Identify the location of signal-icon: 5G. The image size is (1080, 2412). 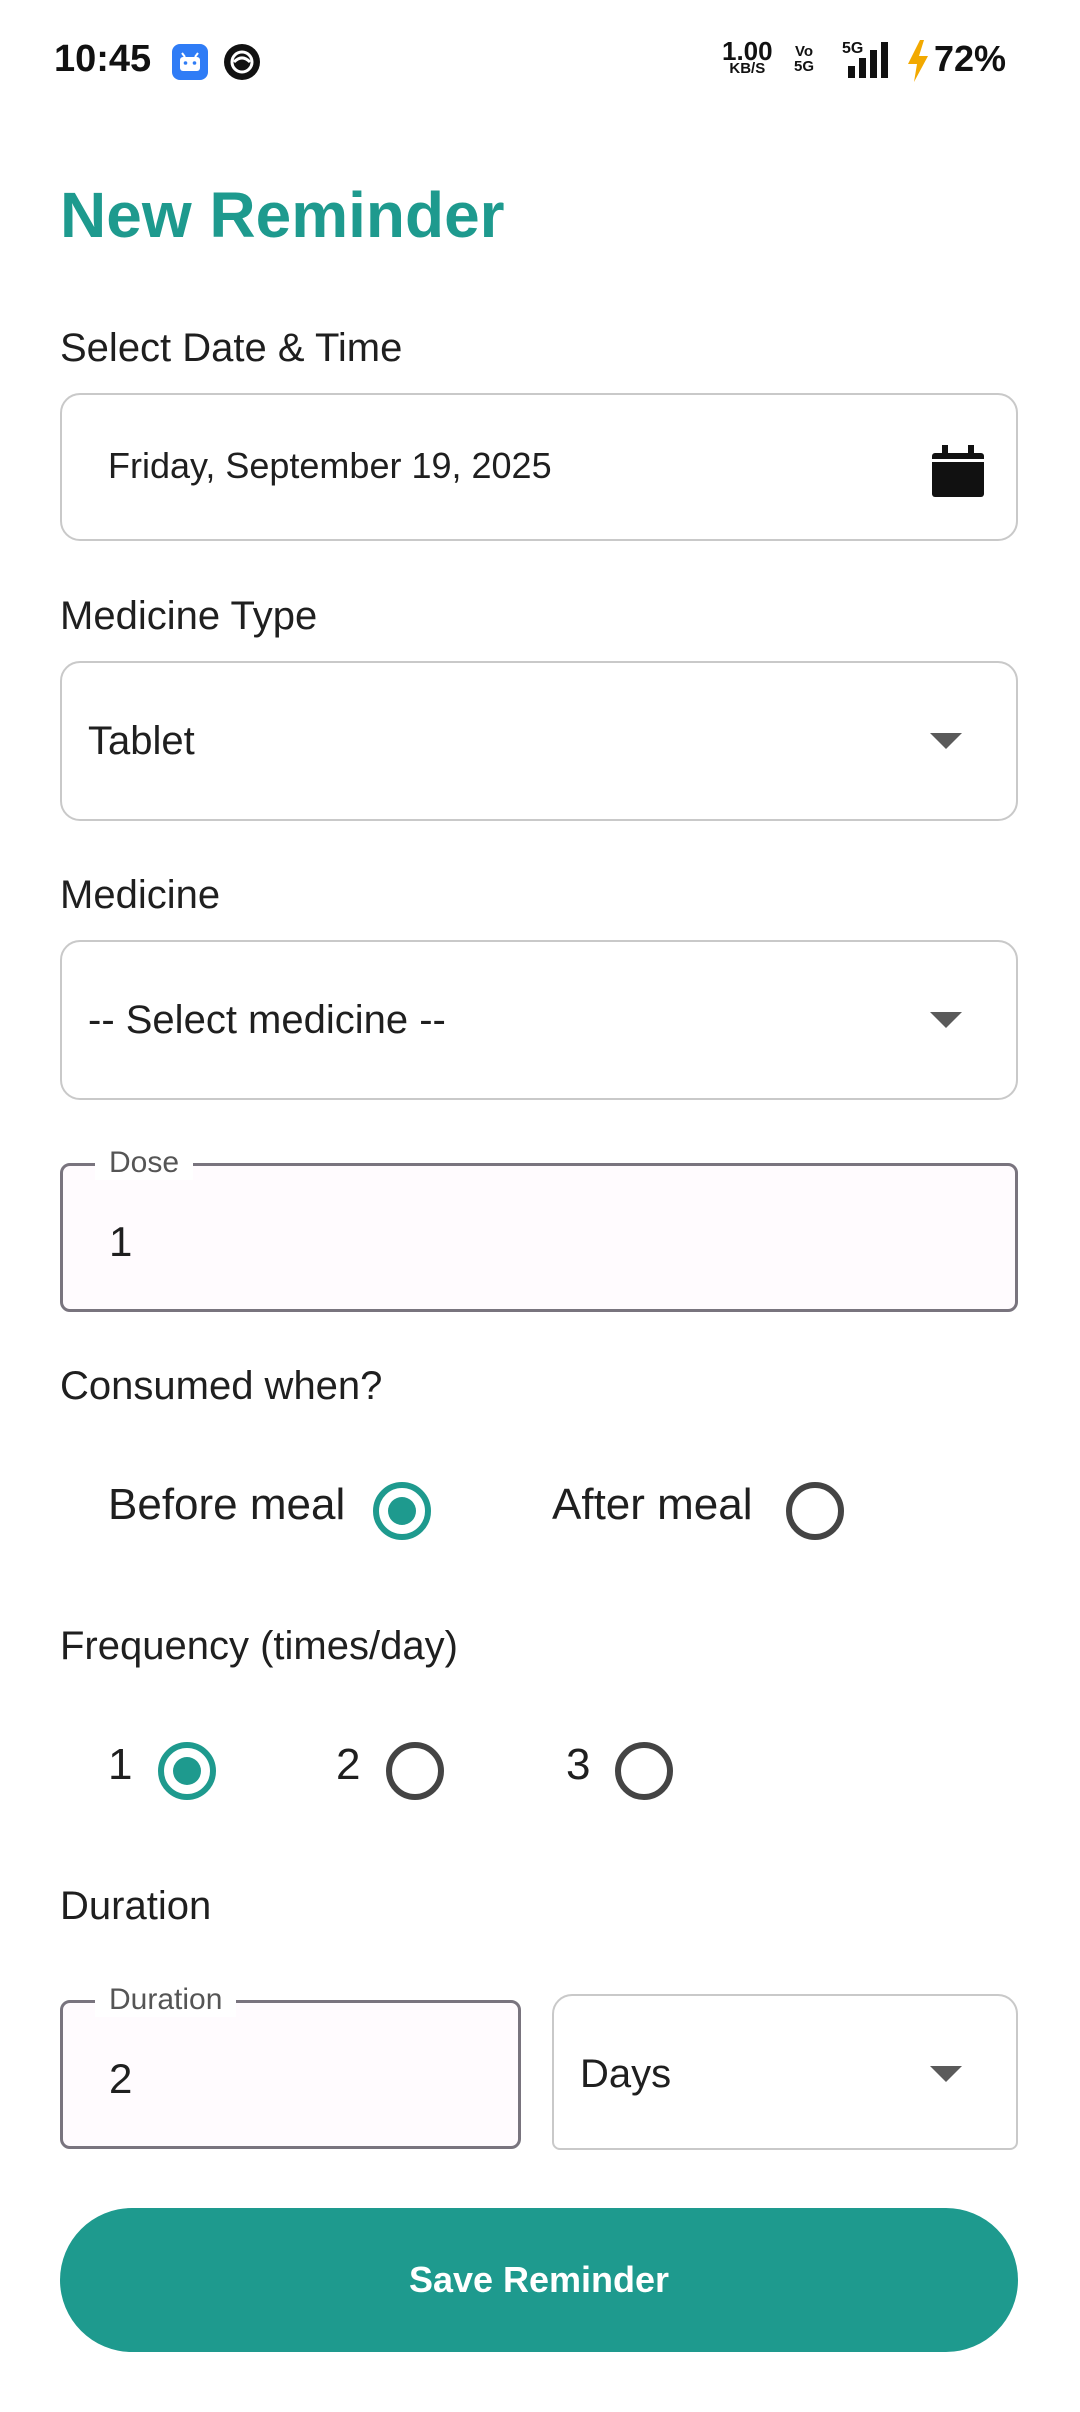
(872, 60).